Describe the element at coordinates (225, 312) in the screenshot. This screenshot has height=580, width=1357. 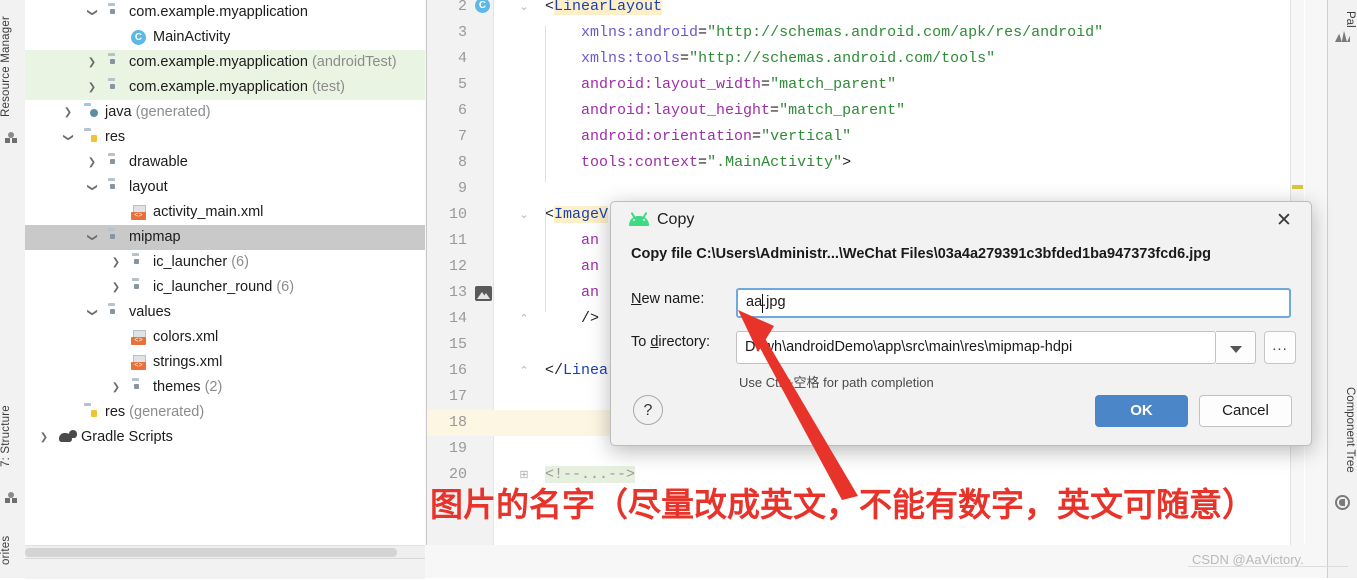
I see `tree-item-values: values` at that location.